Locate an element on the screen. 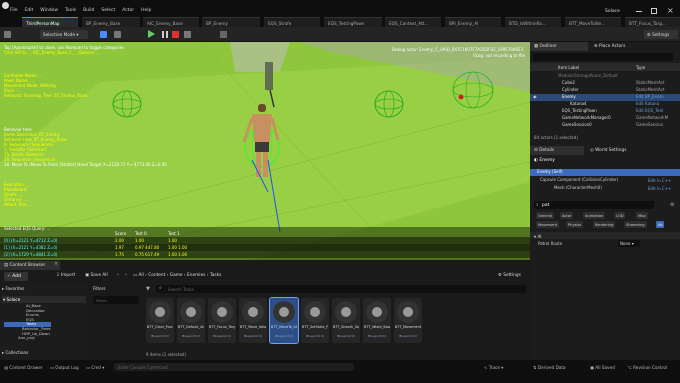 The image size is (680, 383). crumb-game: Game is located at coordinates (176, 275).